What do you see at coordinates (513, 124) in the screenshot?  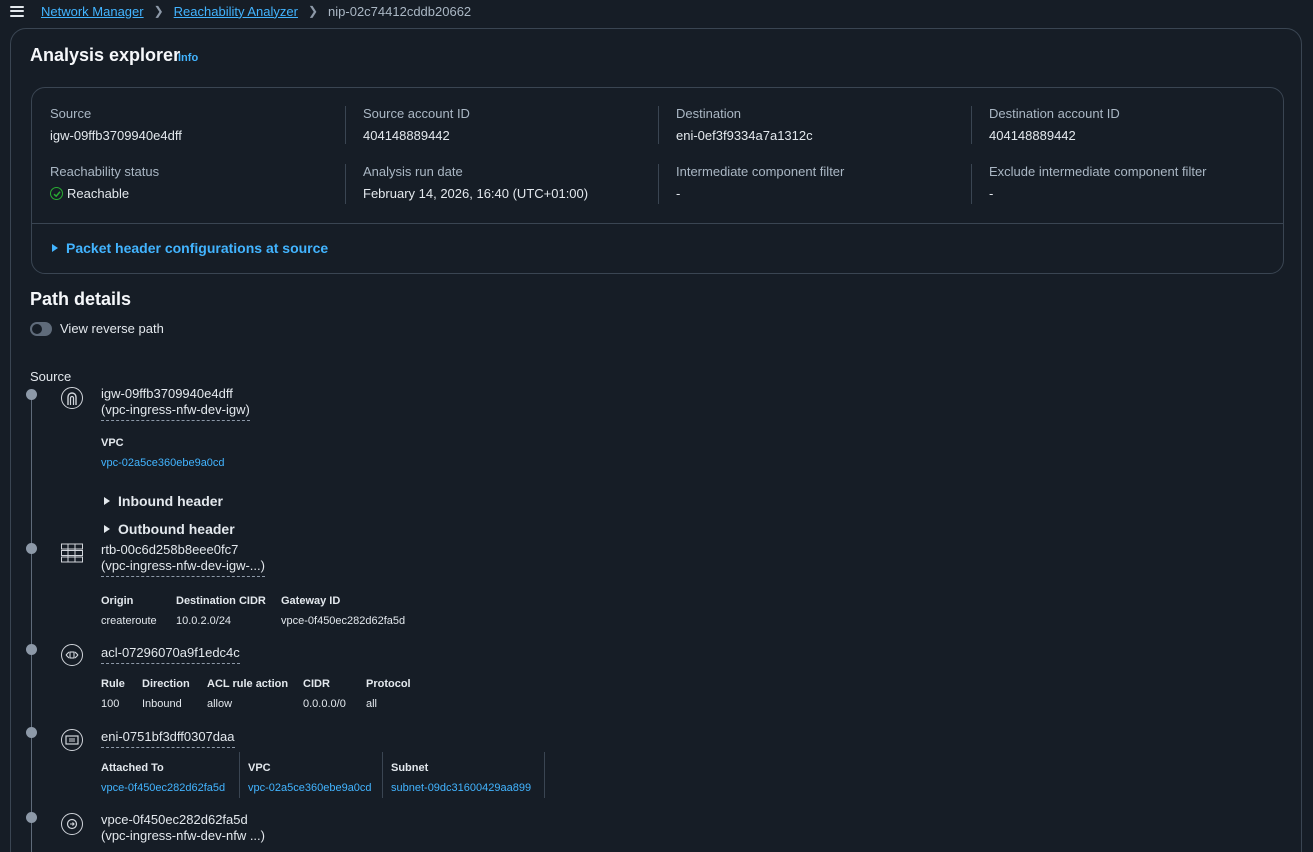 I see `source-account-cell: Source account ID 404148889442` at bounding box center [513, 124].